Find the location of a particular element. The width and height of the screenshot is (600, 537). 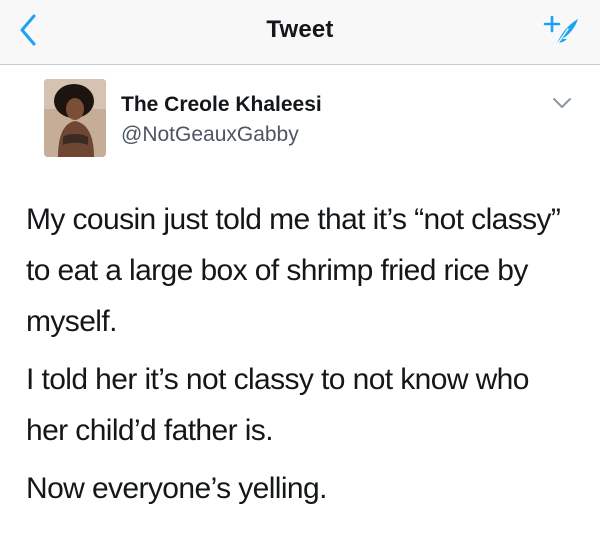

author-display-name: The Creole Khaleesi is located at coordinates (221, 105).